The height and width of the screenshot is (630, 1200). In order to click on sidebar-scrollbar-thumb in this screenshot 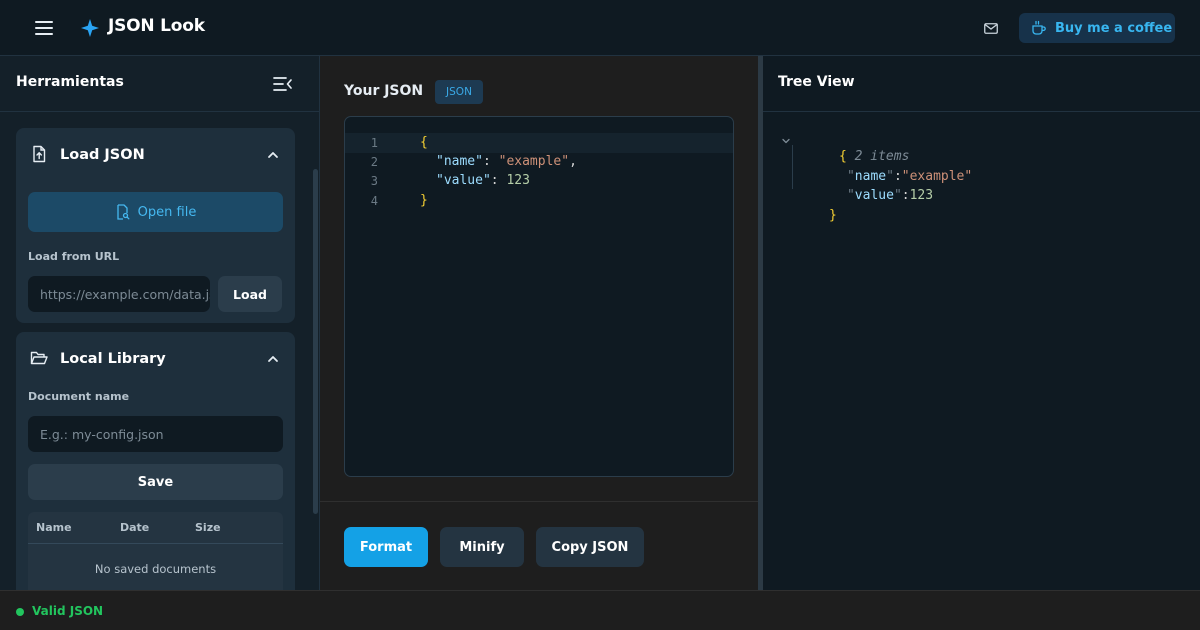, I will do `click(315, 341)`.